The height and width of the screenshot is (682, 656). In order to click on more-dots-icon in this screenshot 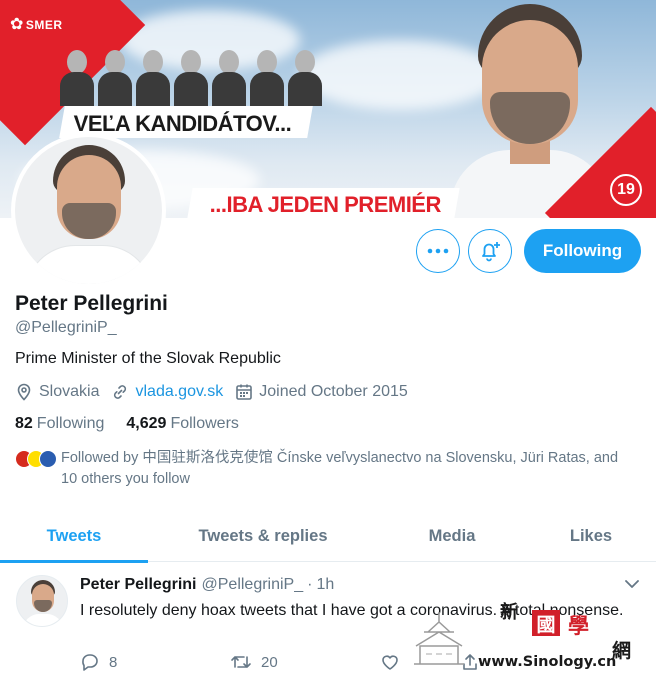, I will do `click(438, 251)`.